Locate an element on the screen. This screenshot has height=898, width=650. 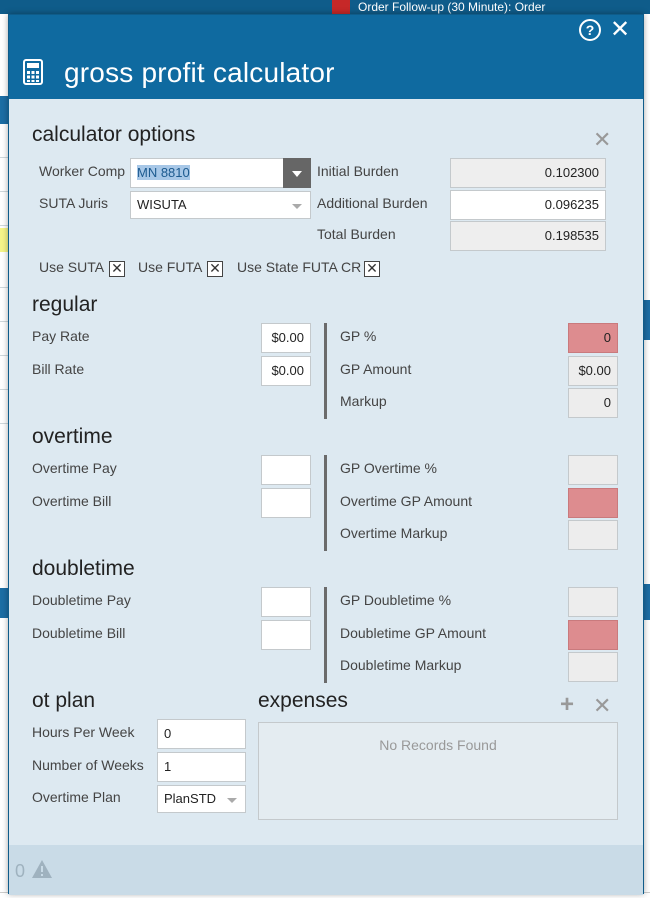
pay-rate-input: $0.00 is located at coordinates (286, 338).